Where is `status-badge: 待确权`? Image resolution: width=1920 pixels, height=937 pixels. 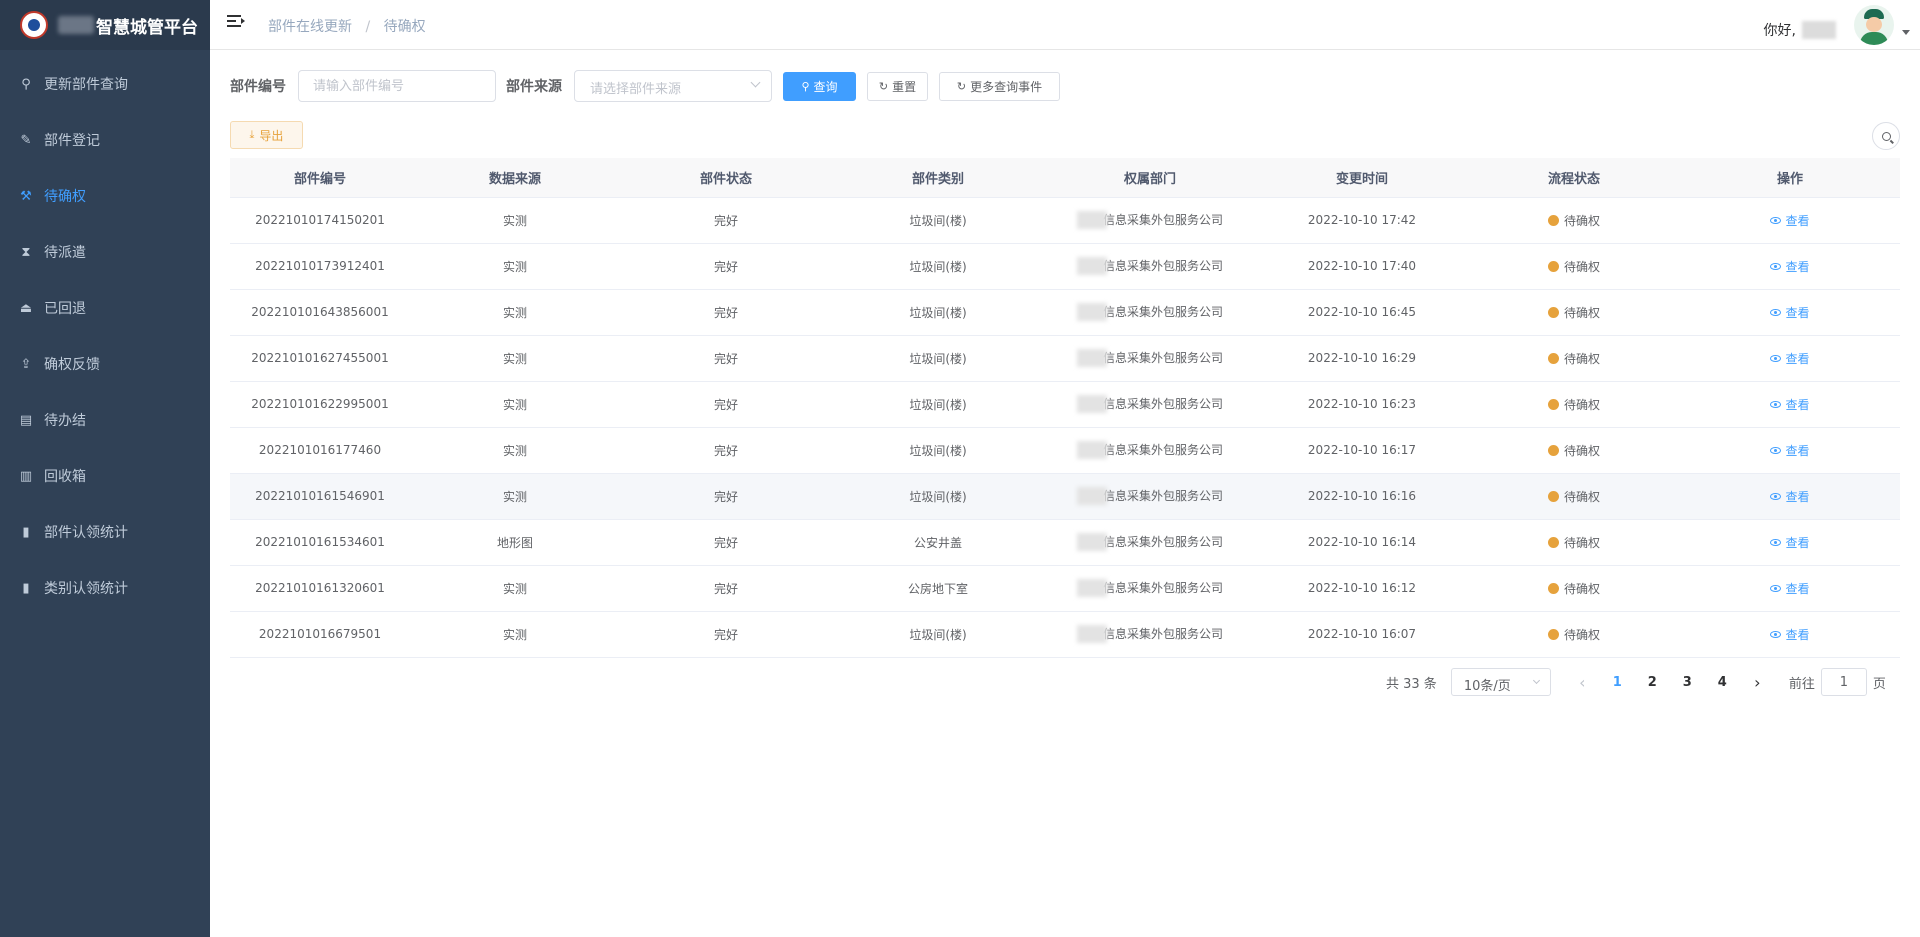 status-badge: 待确权 is located at coordinates (1581, 312).